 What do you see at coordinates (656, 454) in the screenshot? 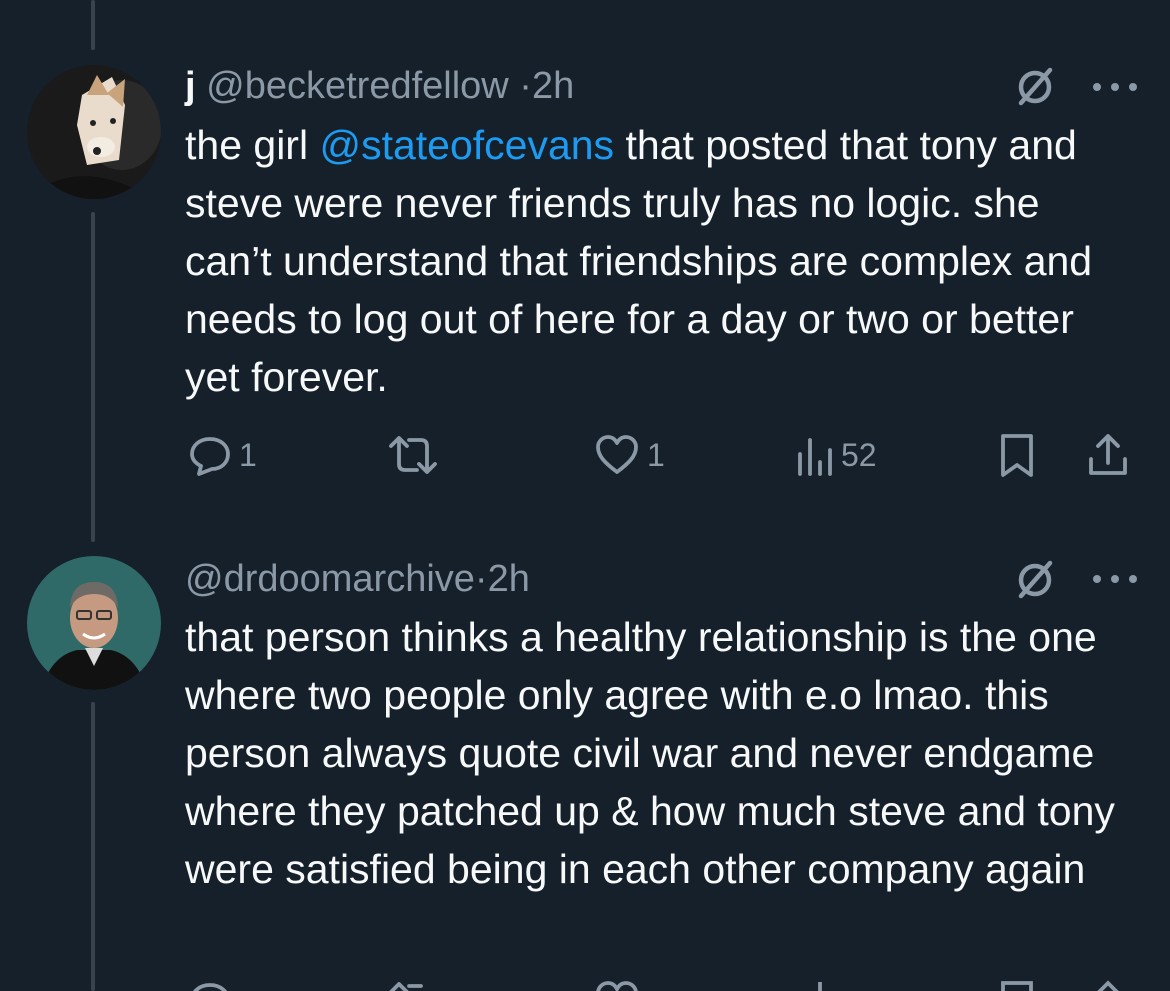
I see `like-count: 1` at bounding box center [656, 454].